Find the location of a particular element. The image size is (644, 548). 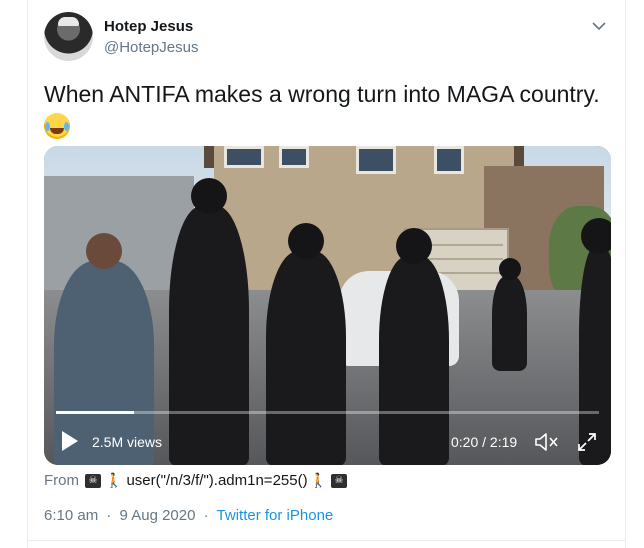

video-progress-fill is located at coordinates (95, 412).